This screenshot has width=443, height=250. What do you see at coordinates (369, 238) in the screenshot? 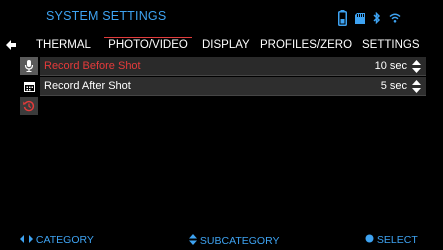
I see `dot-icon` at bounding box center [369, 238].